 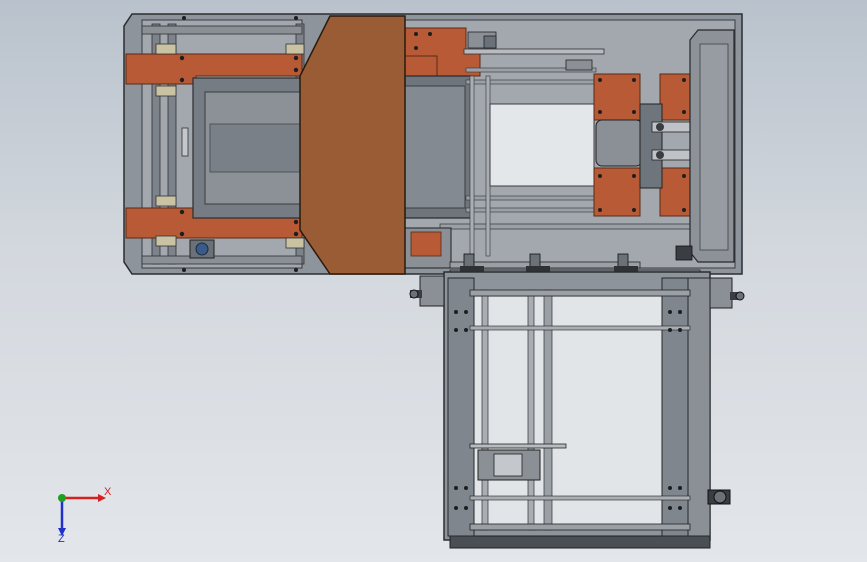 I want to click on central-tray-slot, so click(x=256, y=148).